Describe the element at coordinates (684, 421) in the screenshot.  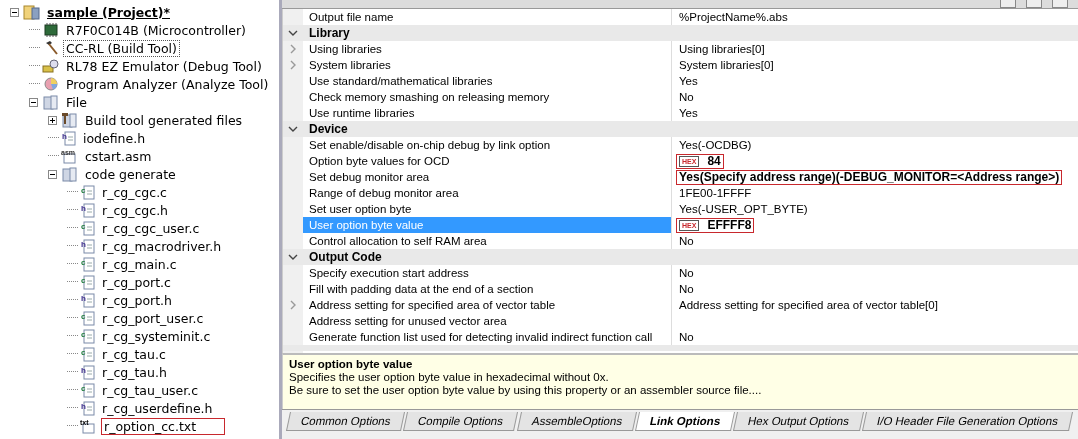
I see `tab: Link Options` at that location.